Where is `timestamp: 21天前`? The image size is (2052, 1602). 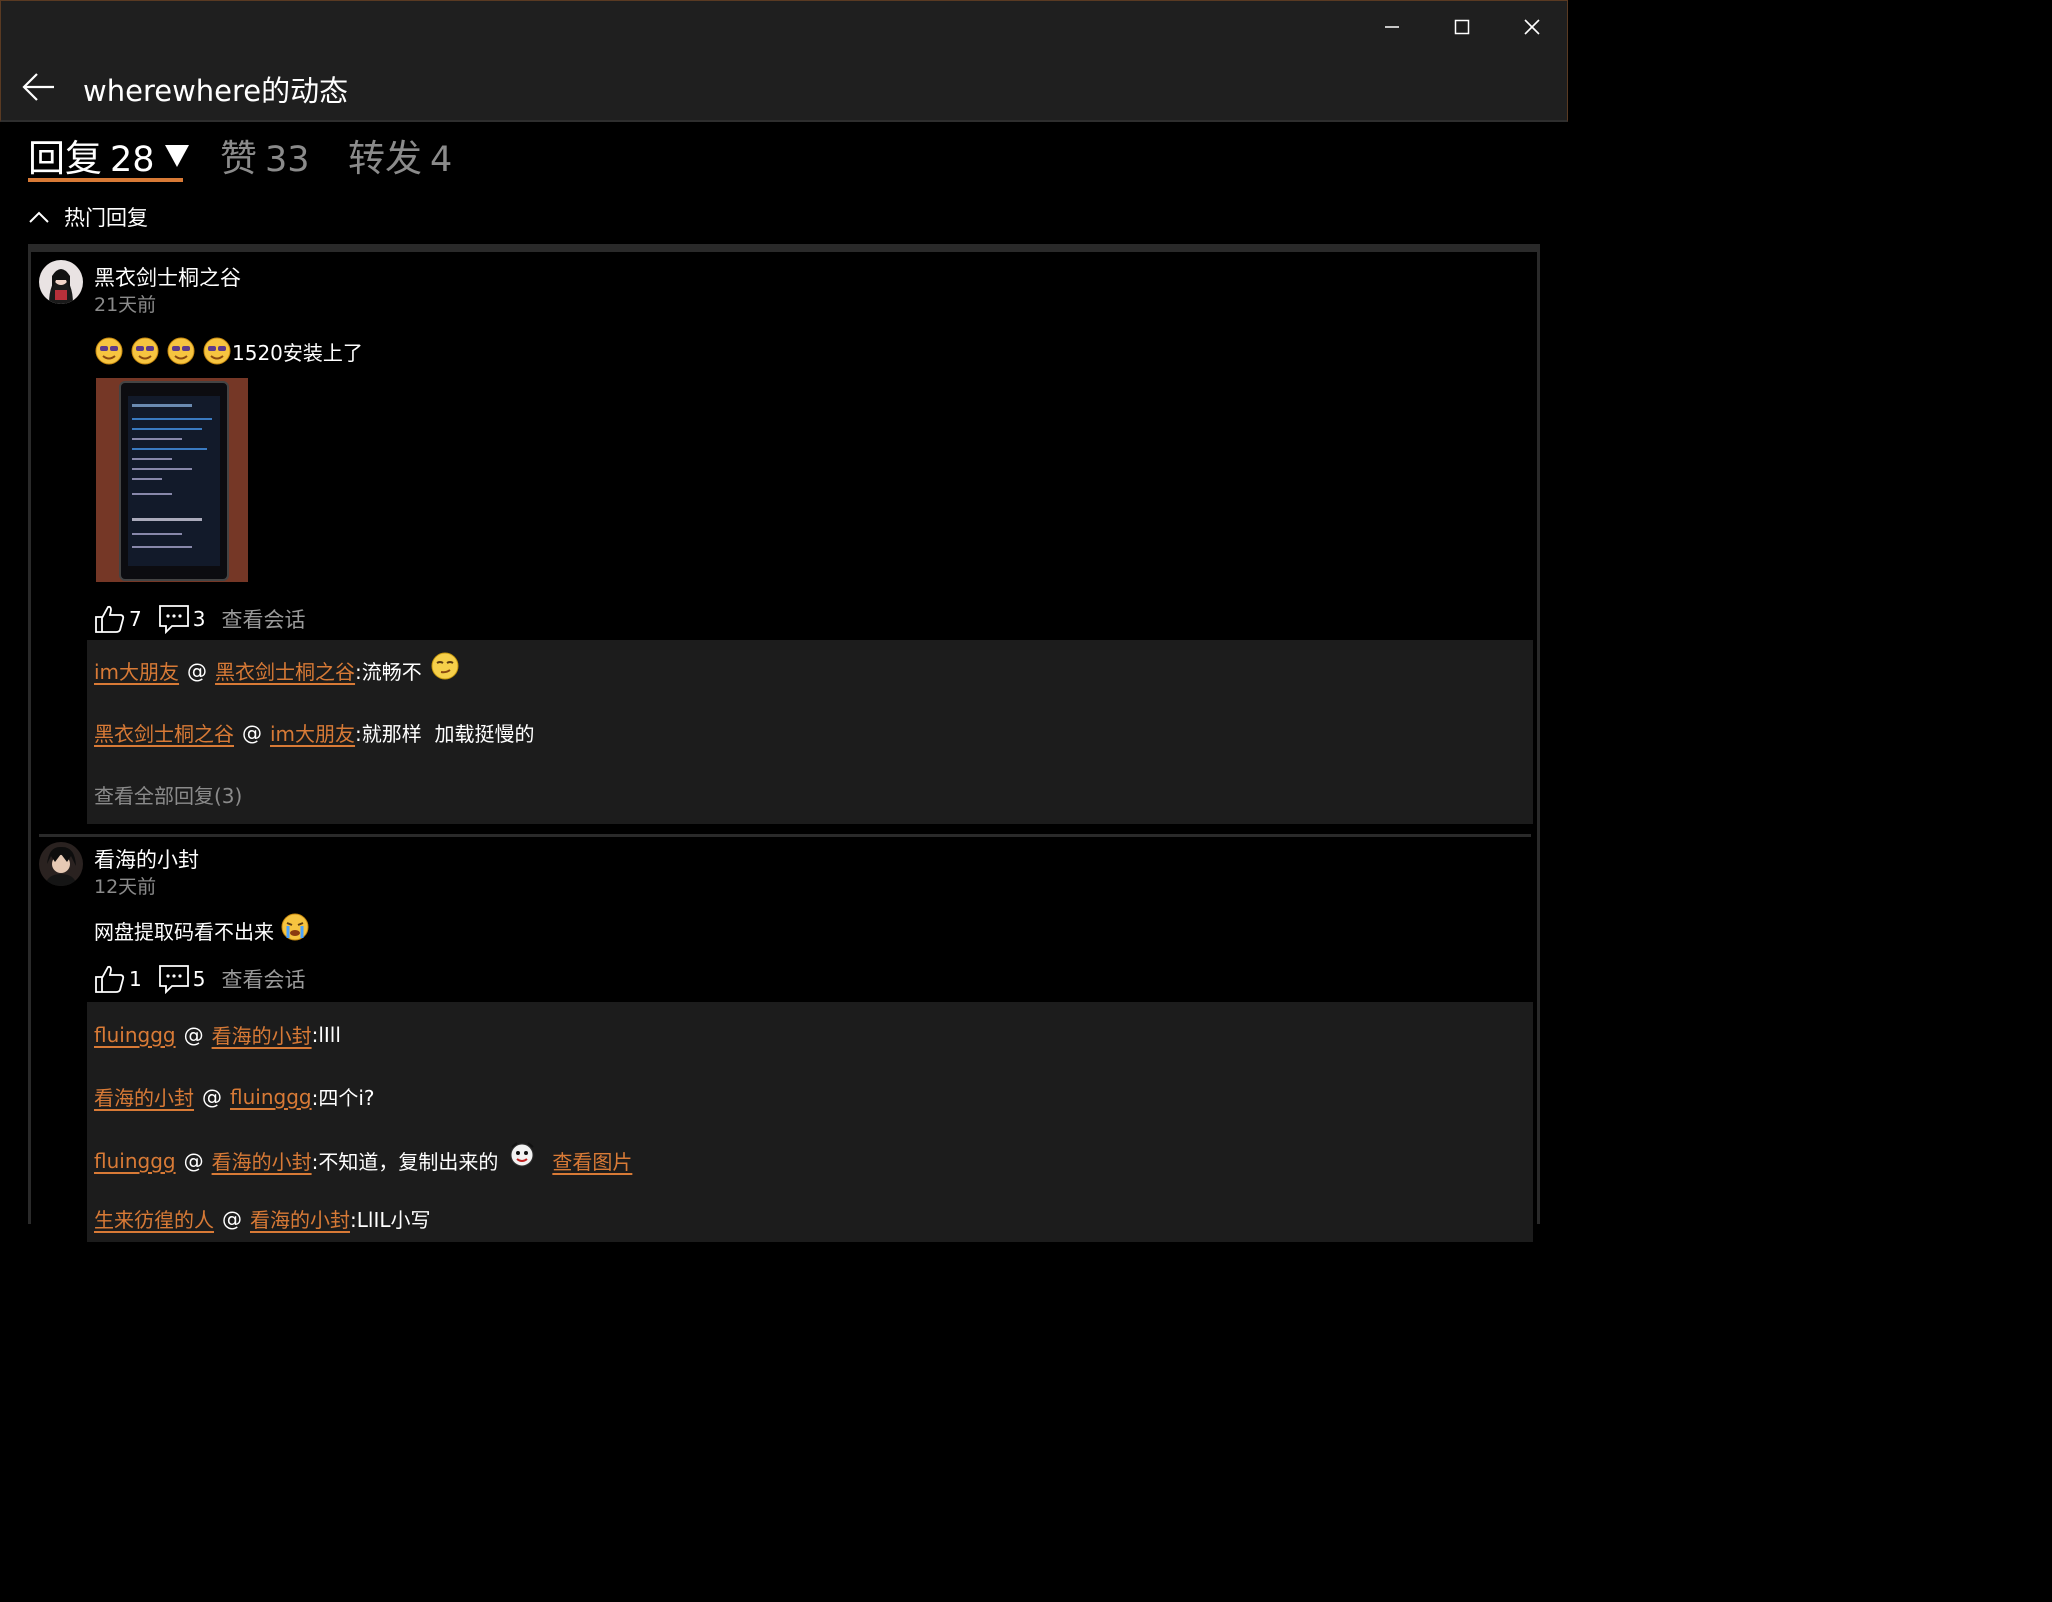
timestamp: 21天前 is located at coordinates (125, 305).